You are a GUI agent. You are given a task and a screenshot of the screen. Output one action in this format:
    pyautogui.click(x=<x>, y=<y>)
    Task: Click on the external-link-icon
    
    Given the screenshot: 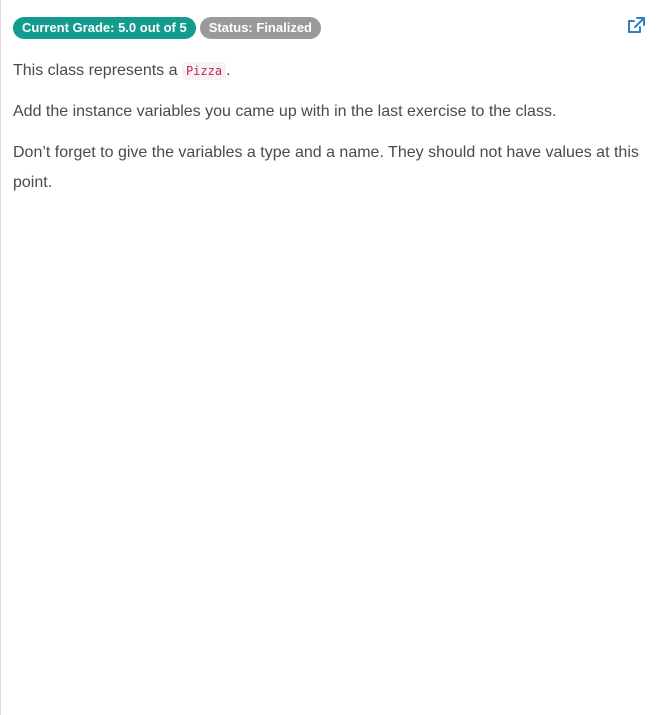 What is the action you would take?
    pyautogui.click(x=636, y=26)
    